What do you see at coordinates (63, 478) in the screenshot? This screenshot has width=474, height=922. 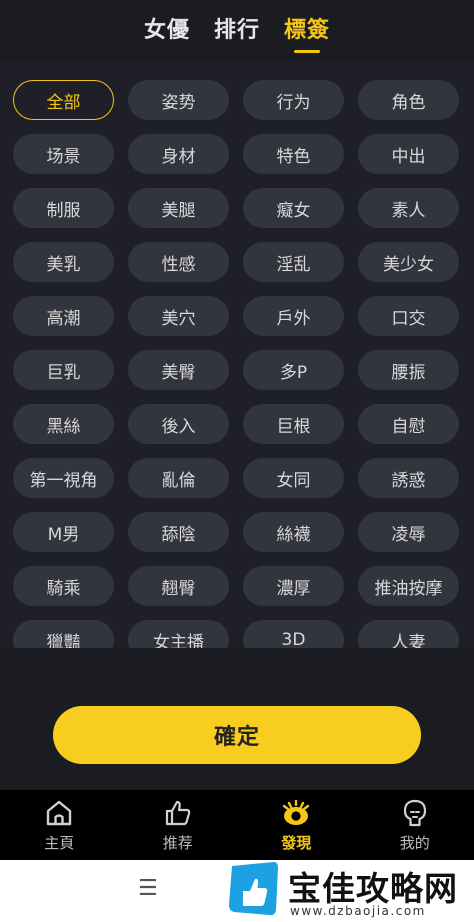 I see `tag-chip: 第一視角` at bounding box center [63, 478].